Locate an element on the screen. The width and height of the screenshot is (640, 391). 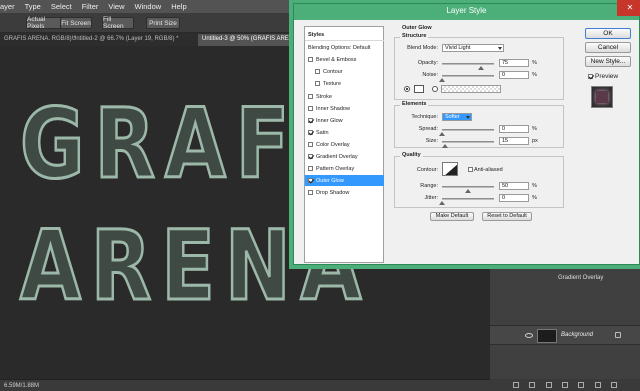
noise-slider is located at coordinates (466, 78).